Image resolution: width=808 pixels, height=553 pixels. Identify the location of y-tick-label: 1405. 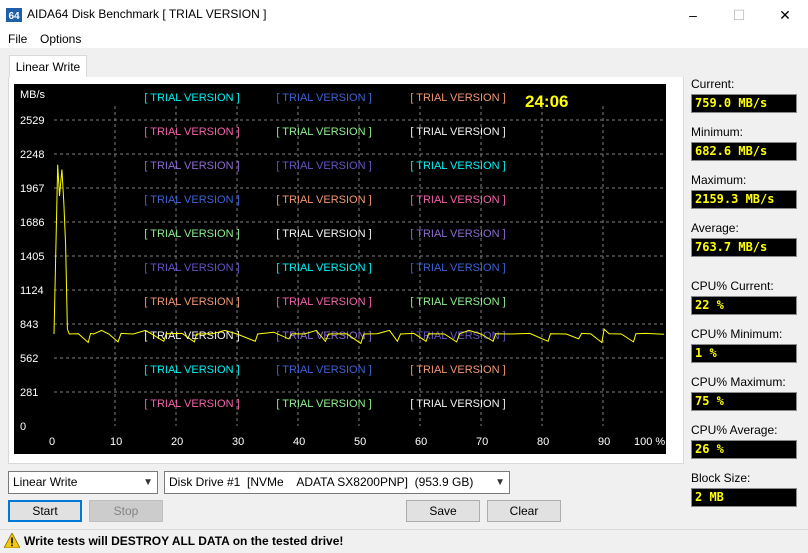
(32, 257).